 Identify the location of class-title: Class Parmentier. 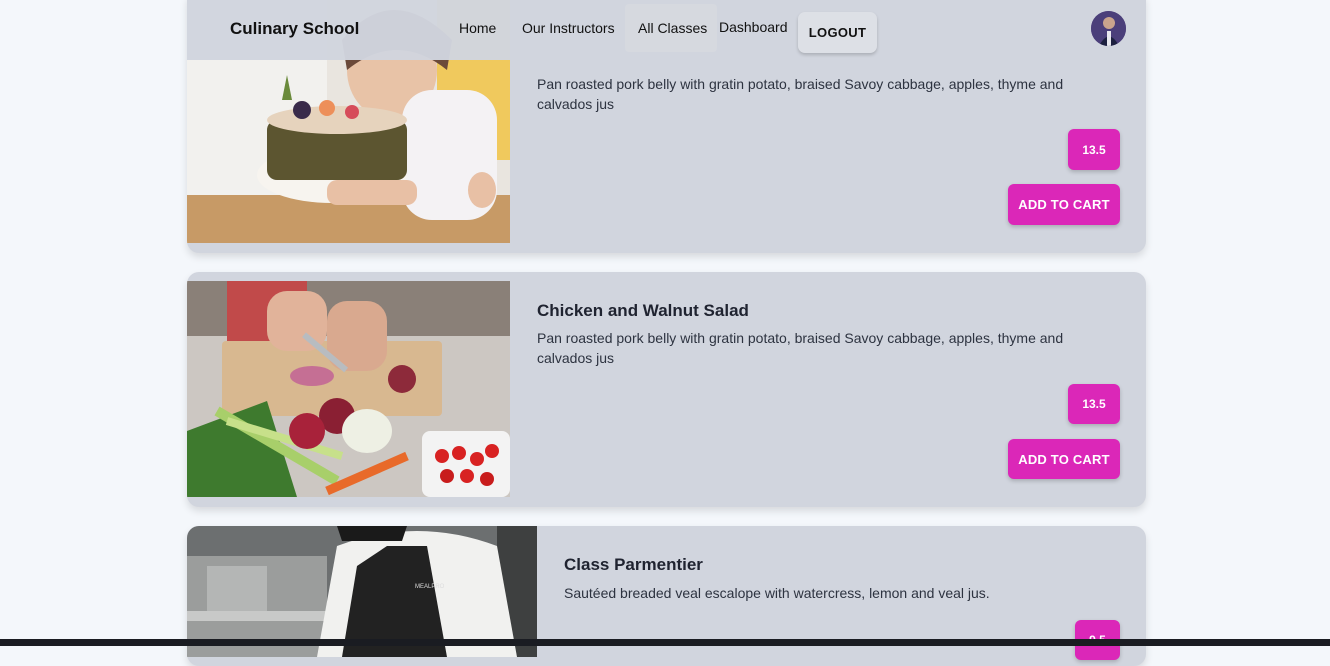
(633, 564).